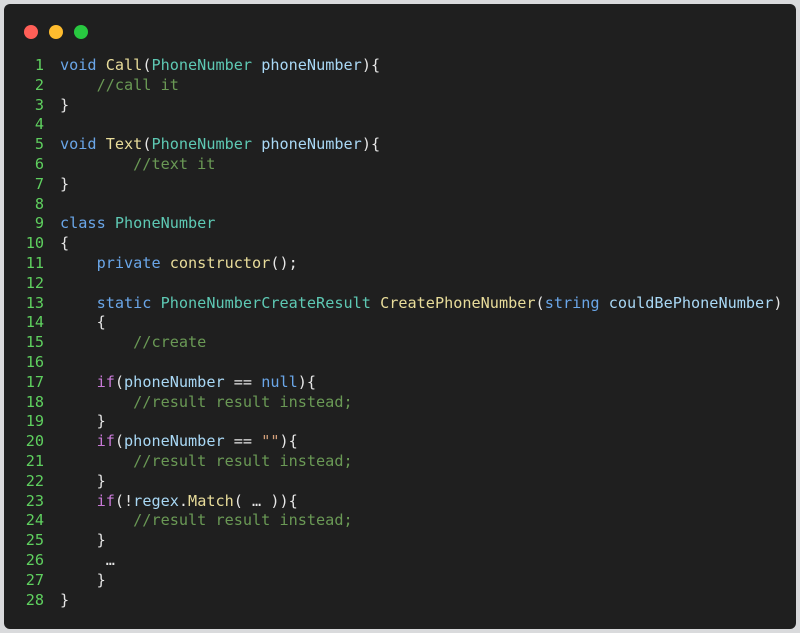 The height and width of the screenshot is (633, 800). What do you see at coordinates (400, 185) in the screenshot?
I see `code-line: 7}` at bounding box center [400, 185].